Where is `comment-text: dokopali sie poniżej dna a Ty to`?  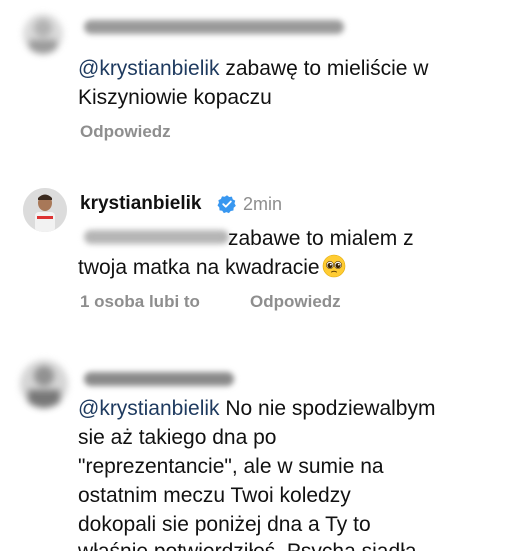 comment-text: dokopali sie poniżej dna a Ty to is located at coordinates (224, 524).